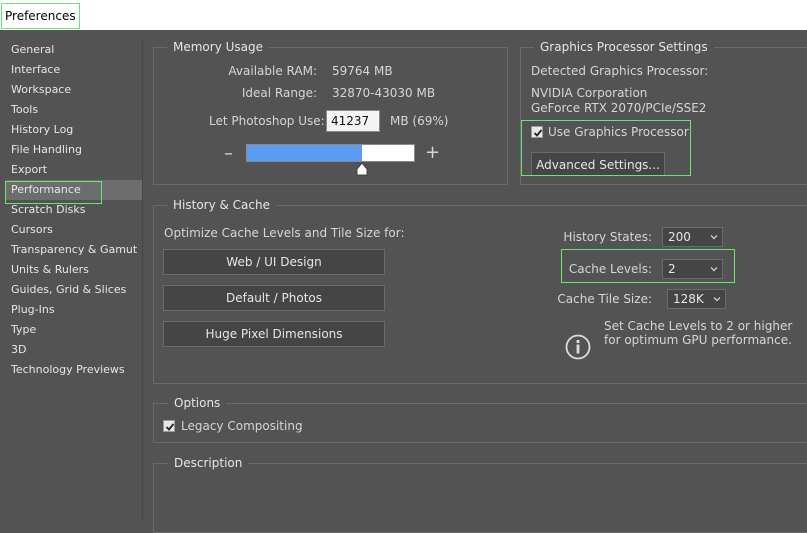 The image size is (807, 533). What do you see at coordinates (692, 237) in the screenshot?
I see `history-states-select: 200` at bounding box center [692, 237].